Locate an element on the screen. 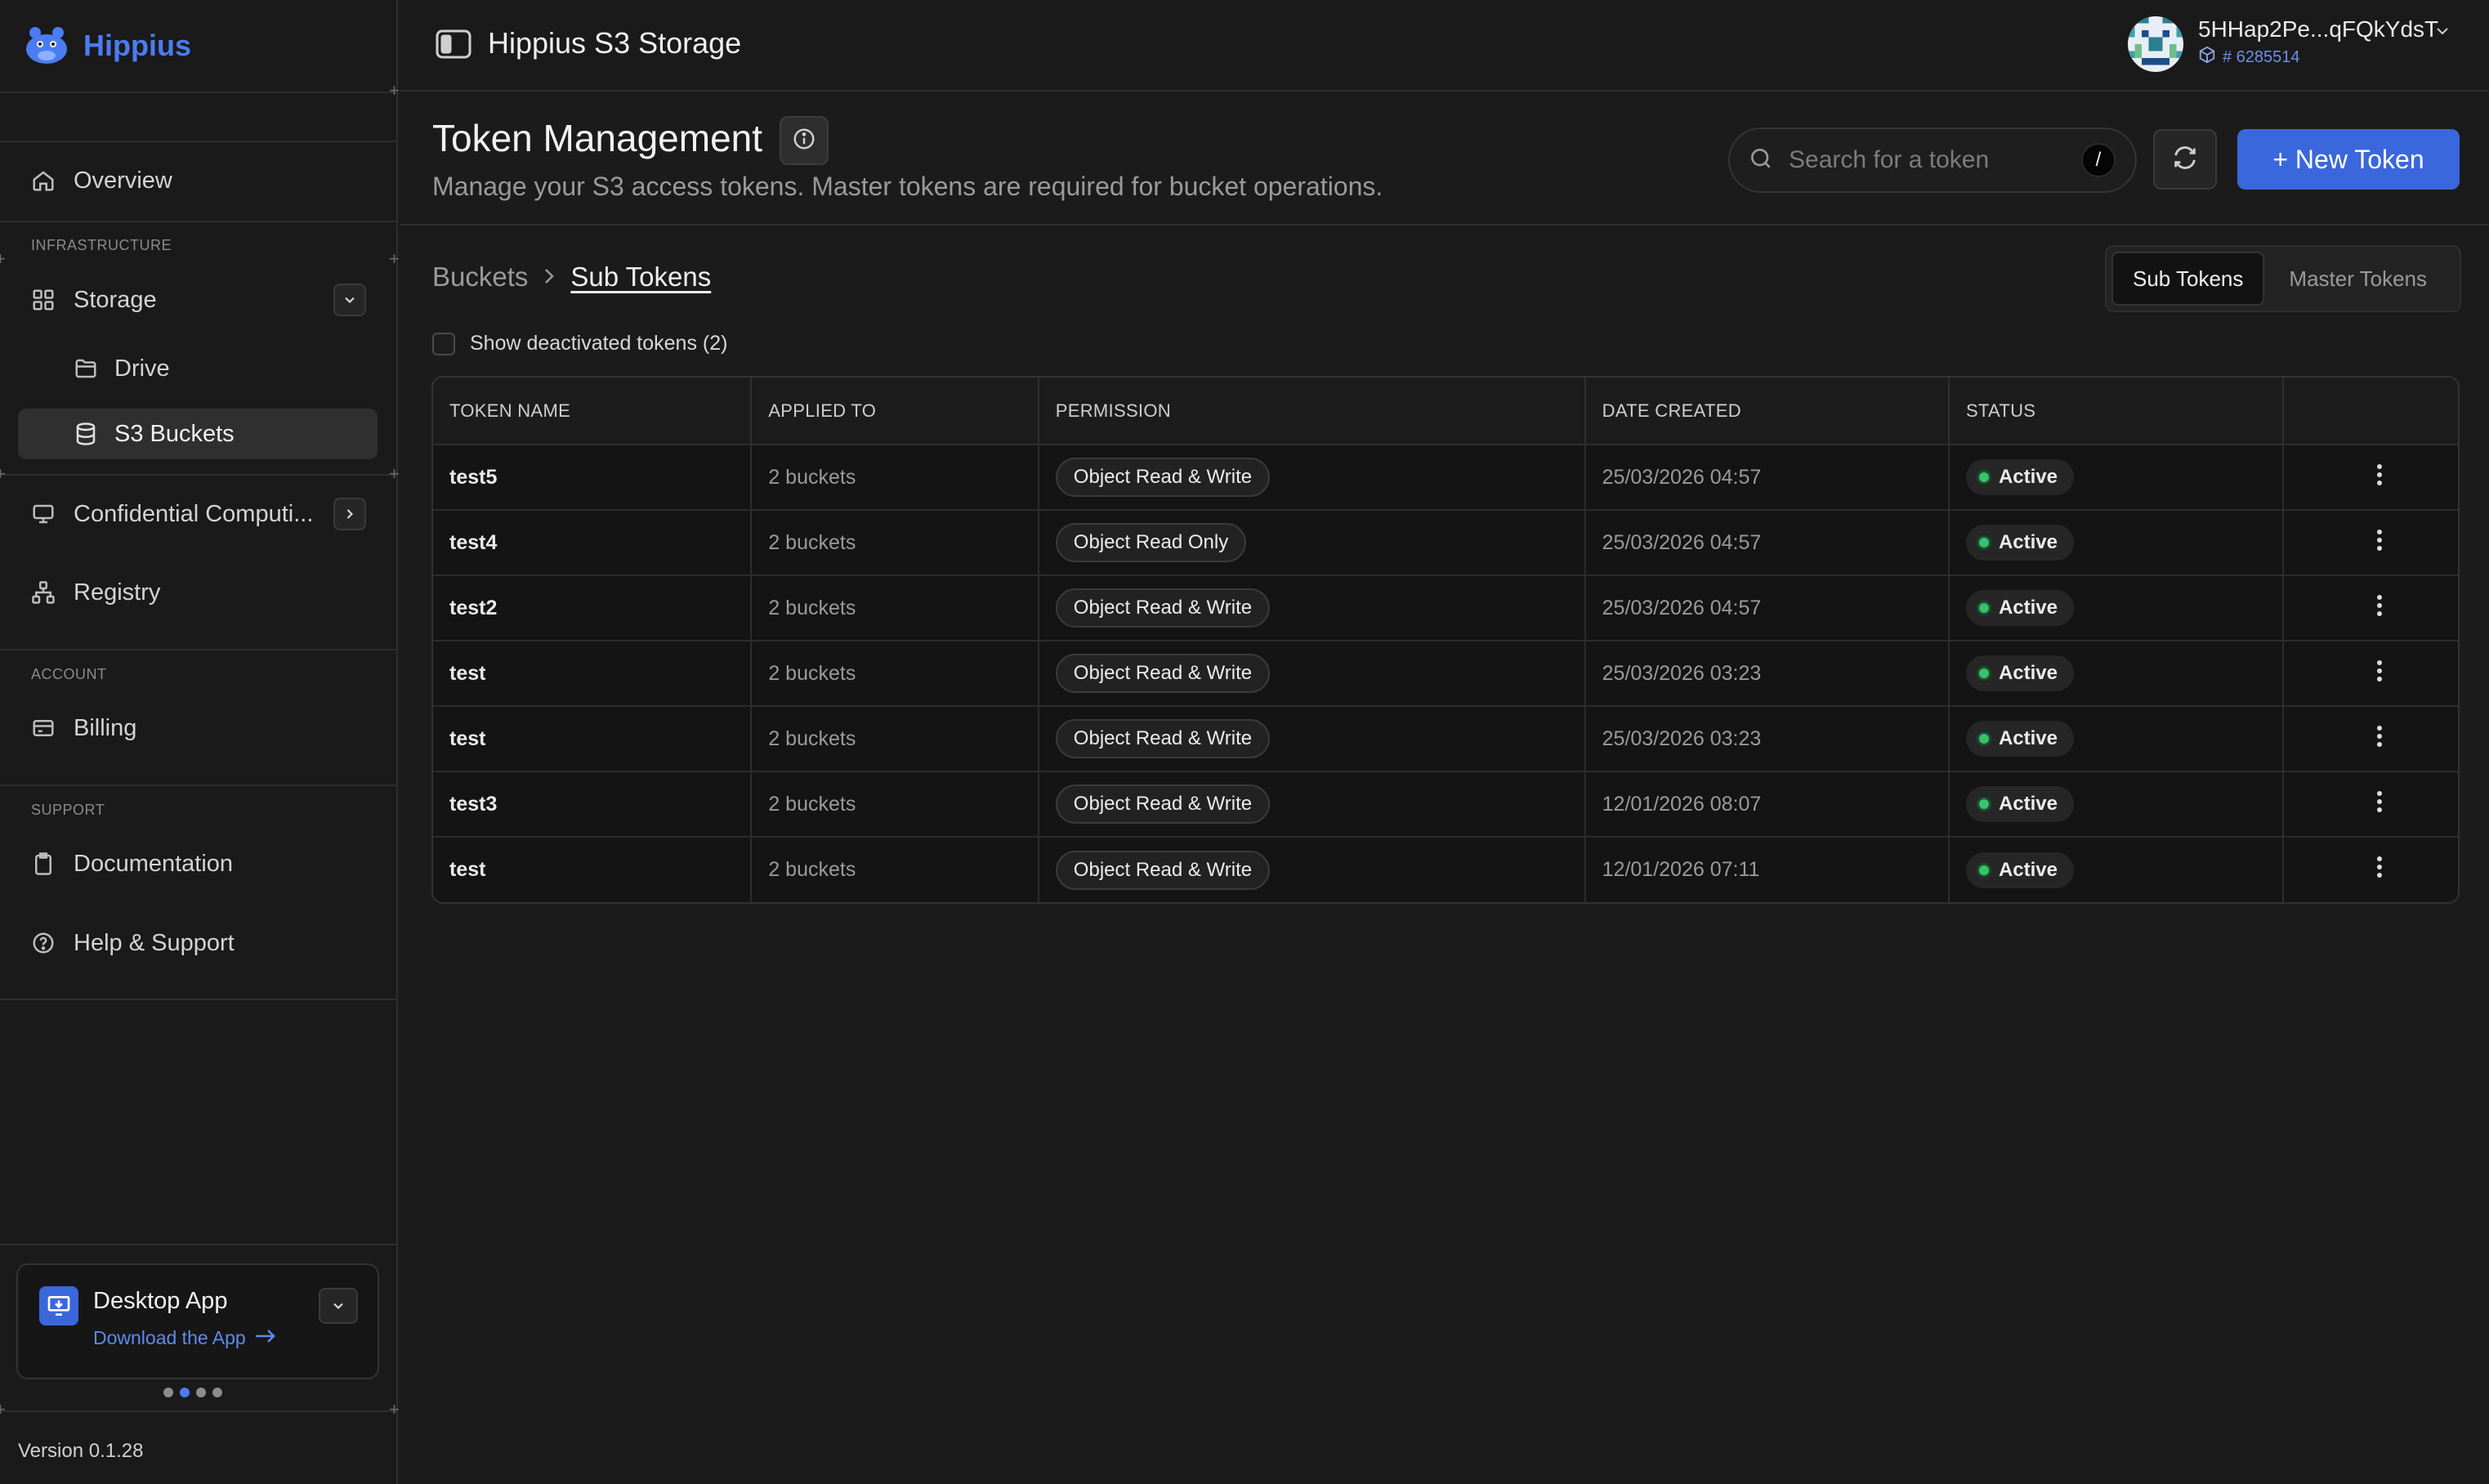  column-header-status: STATUS is located at coordinates (2116, 411).